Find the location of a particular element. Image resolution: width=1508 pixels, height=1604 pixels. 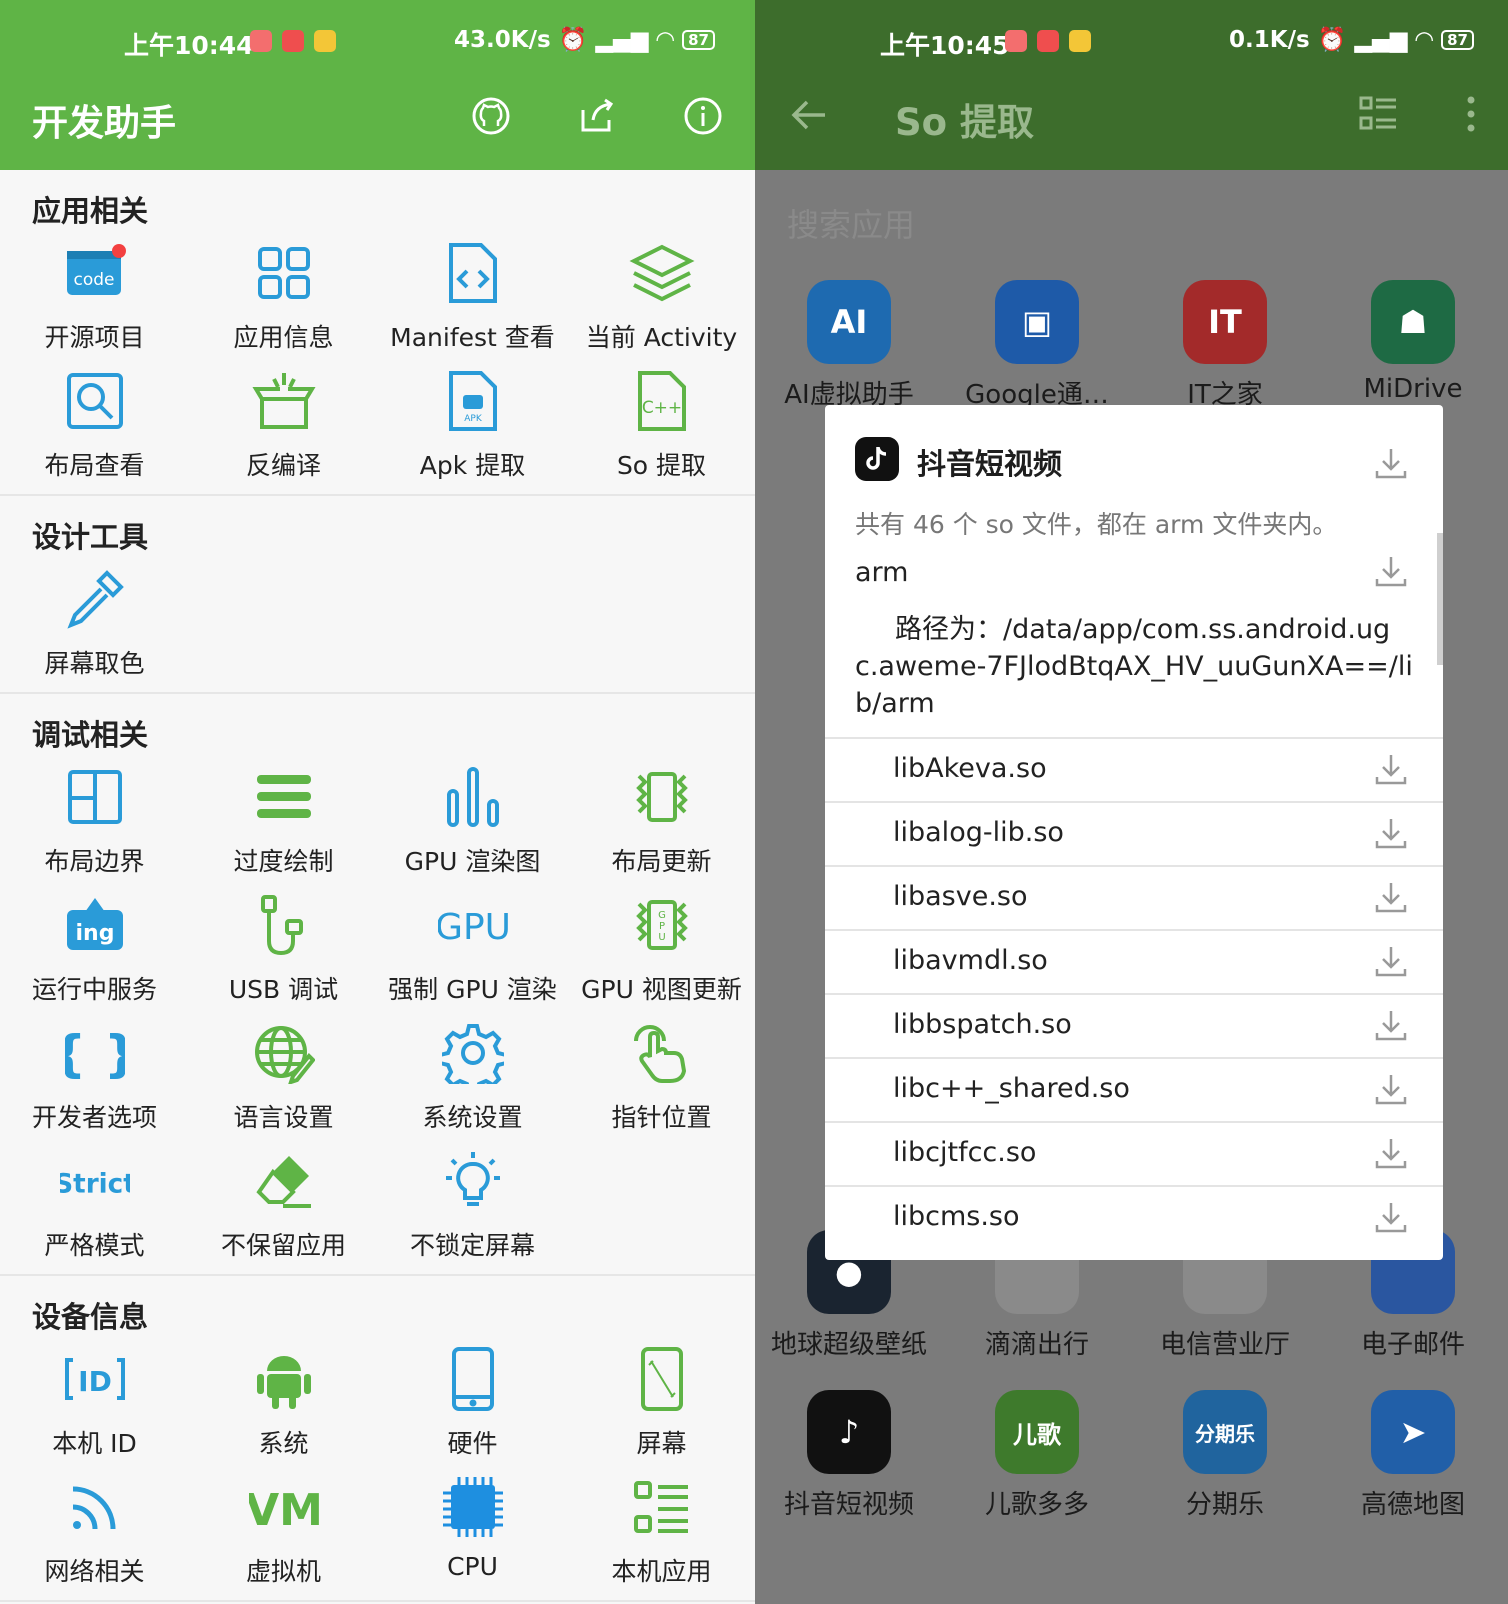

search-input: 搜索应用 is located at coordinates (1131, 218).